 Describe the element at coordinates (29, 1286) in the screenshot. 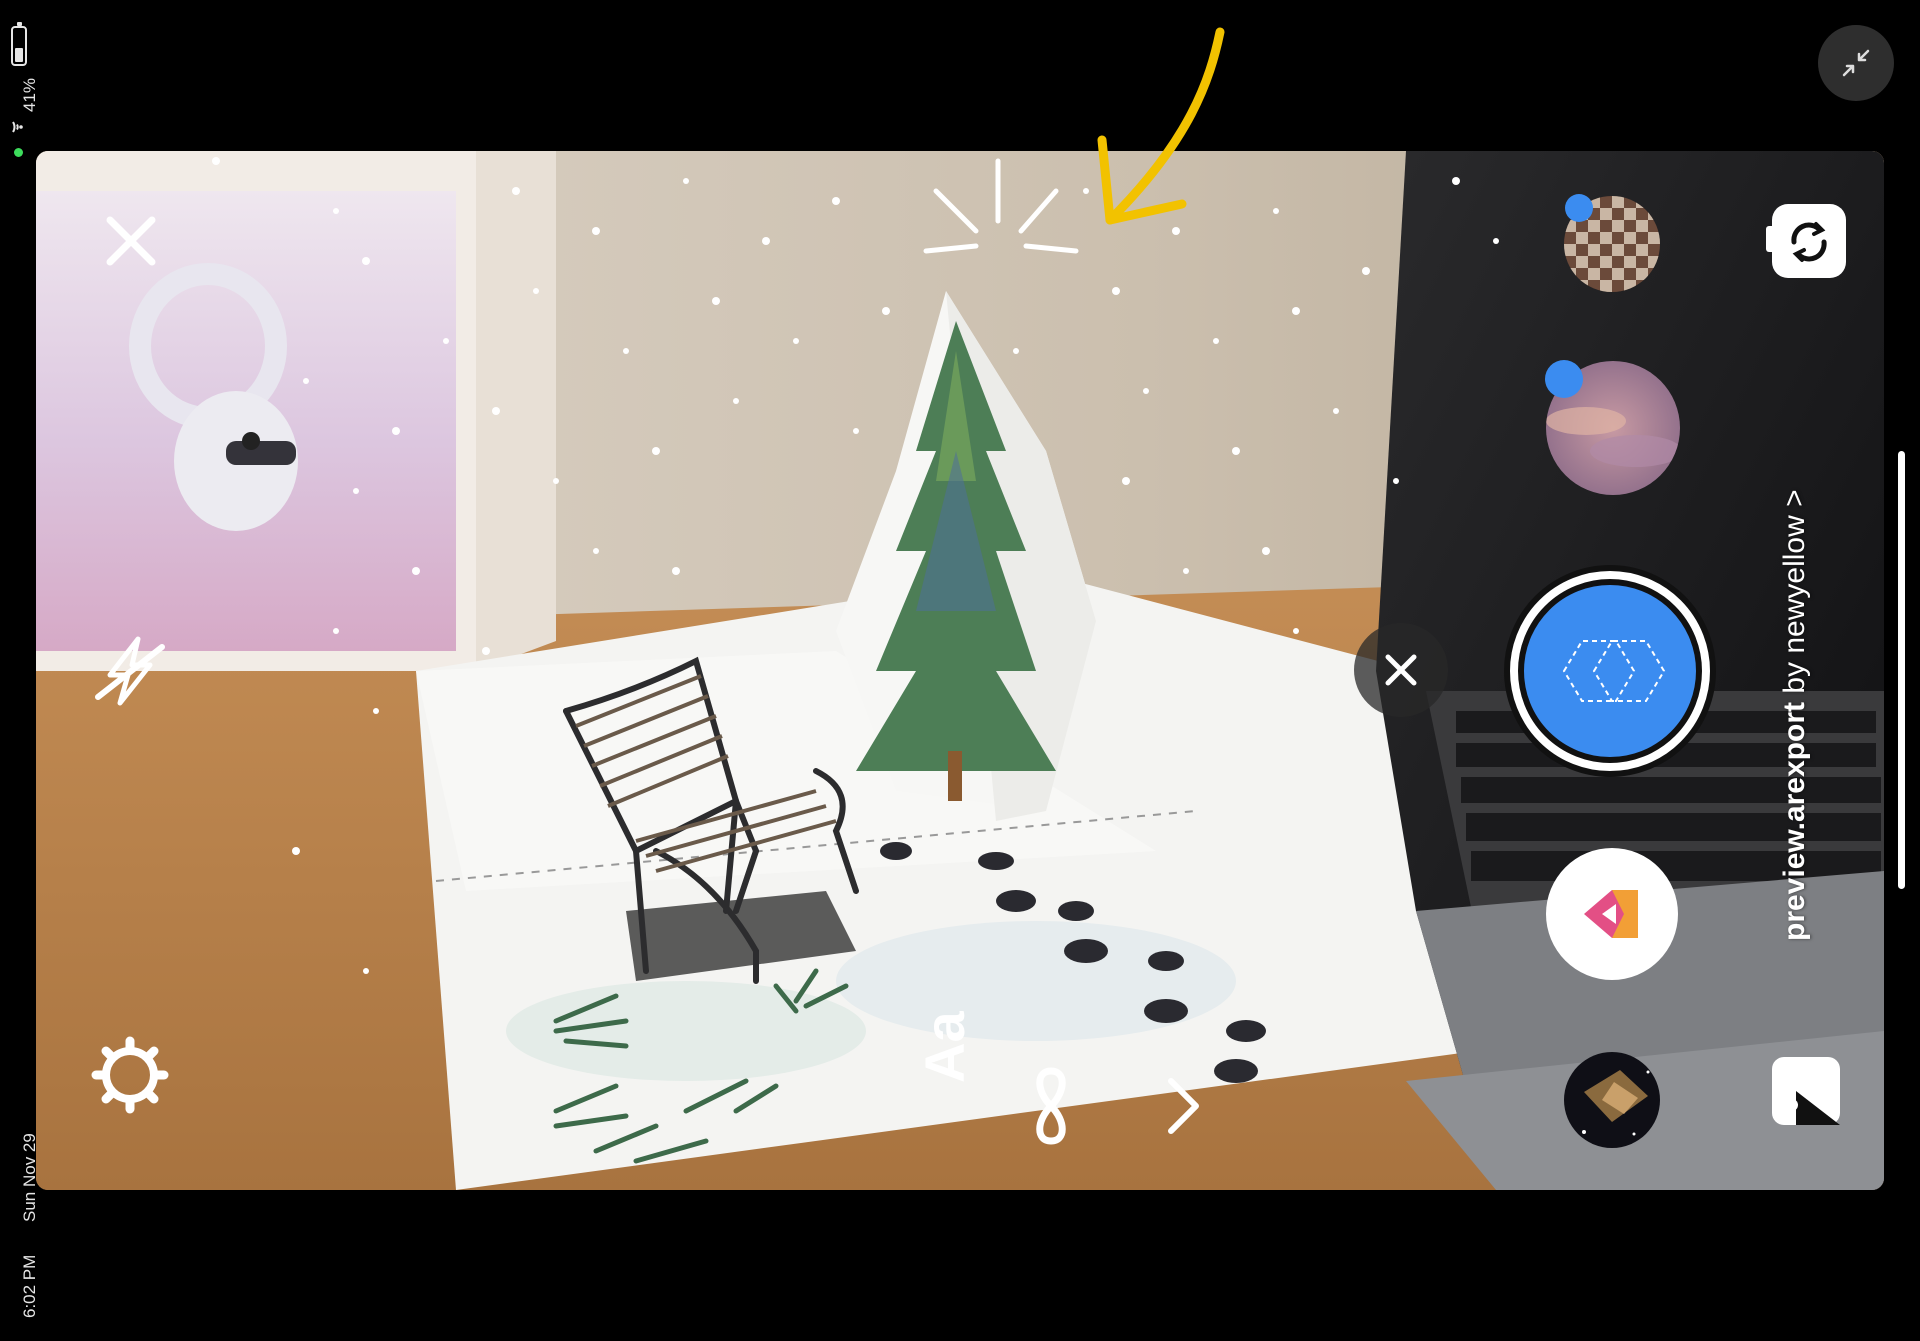

I see `status-time: 6:02 PM` at that location.